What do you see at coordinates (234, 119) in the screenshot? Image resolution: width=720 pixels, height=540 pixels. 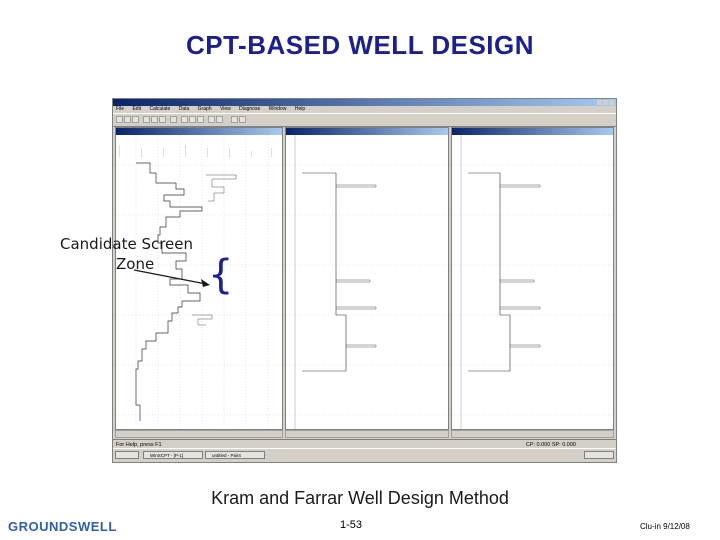 I see `marker-icon` at bounding box center [234, 119].